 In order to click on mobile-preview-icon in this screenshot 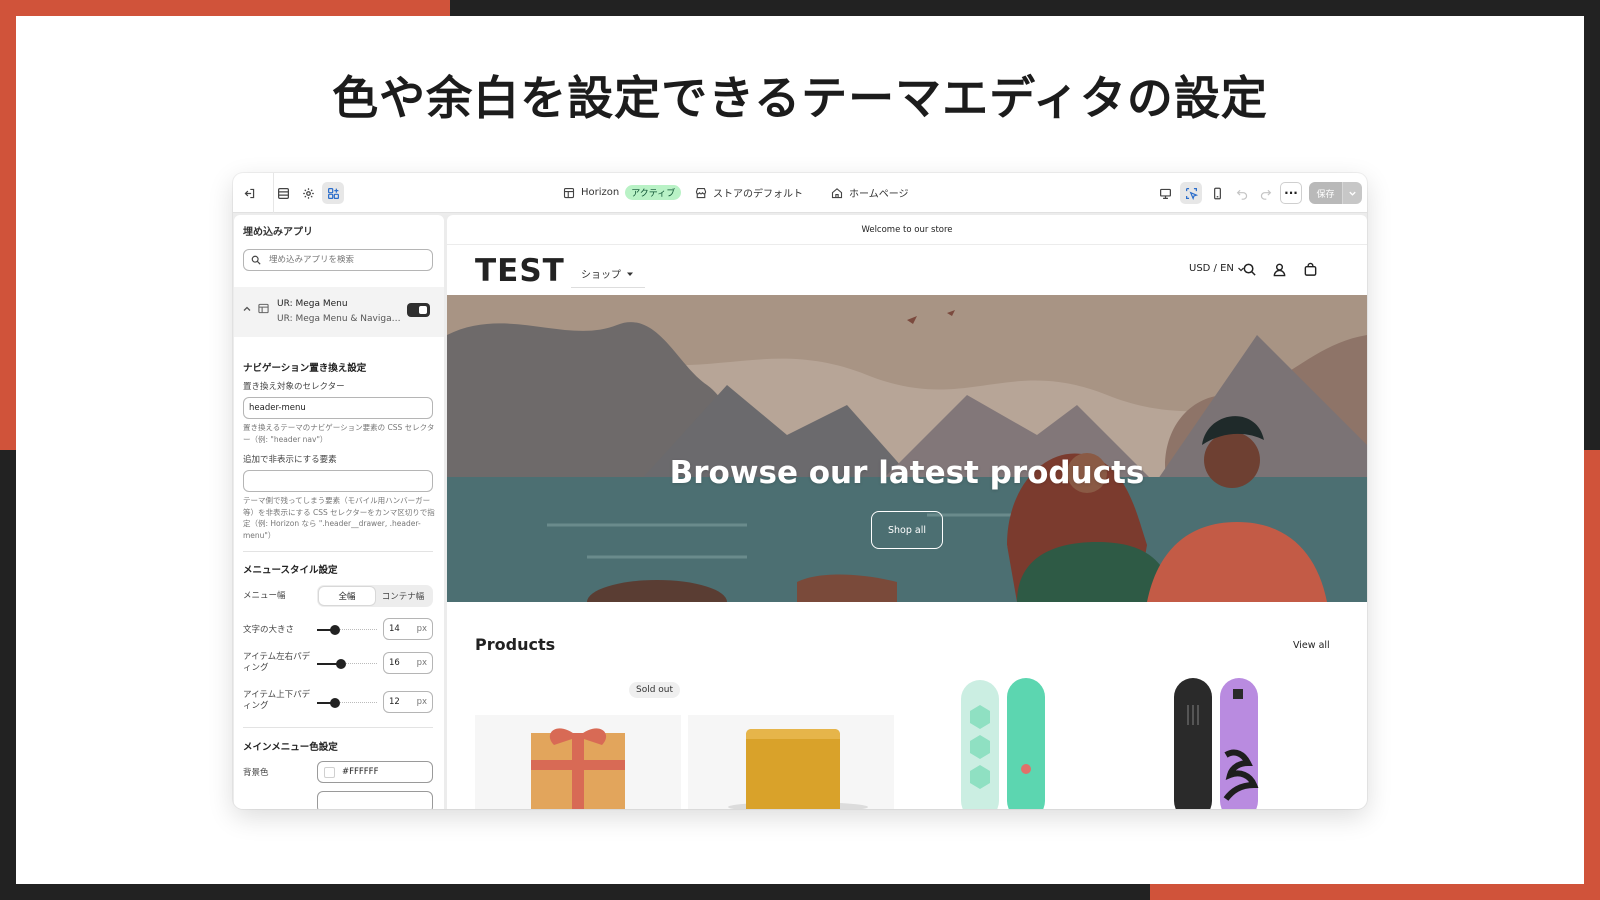, I will do `click(1217, 193)`.